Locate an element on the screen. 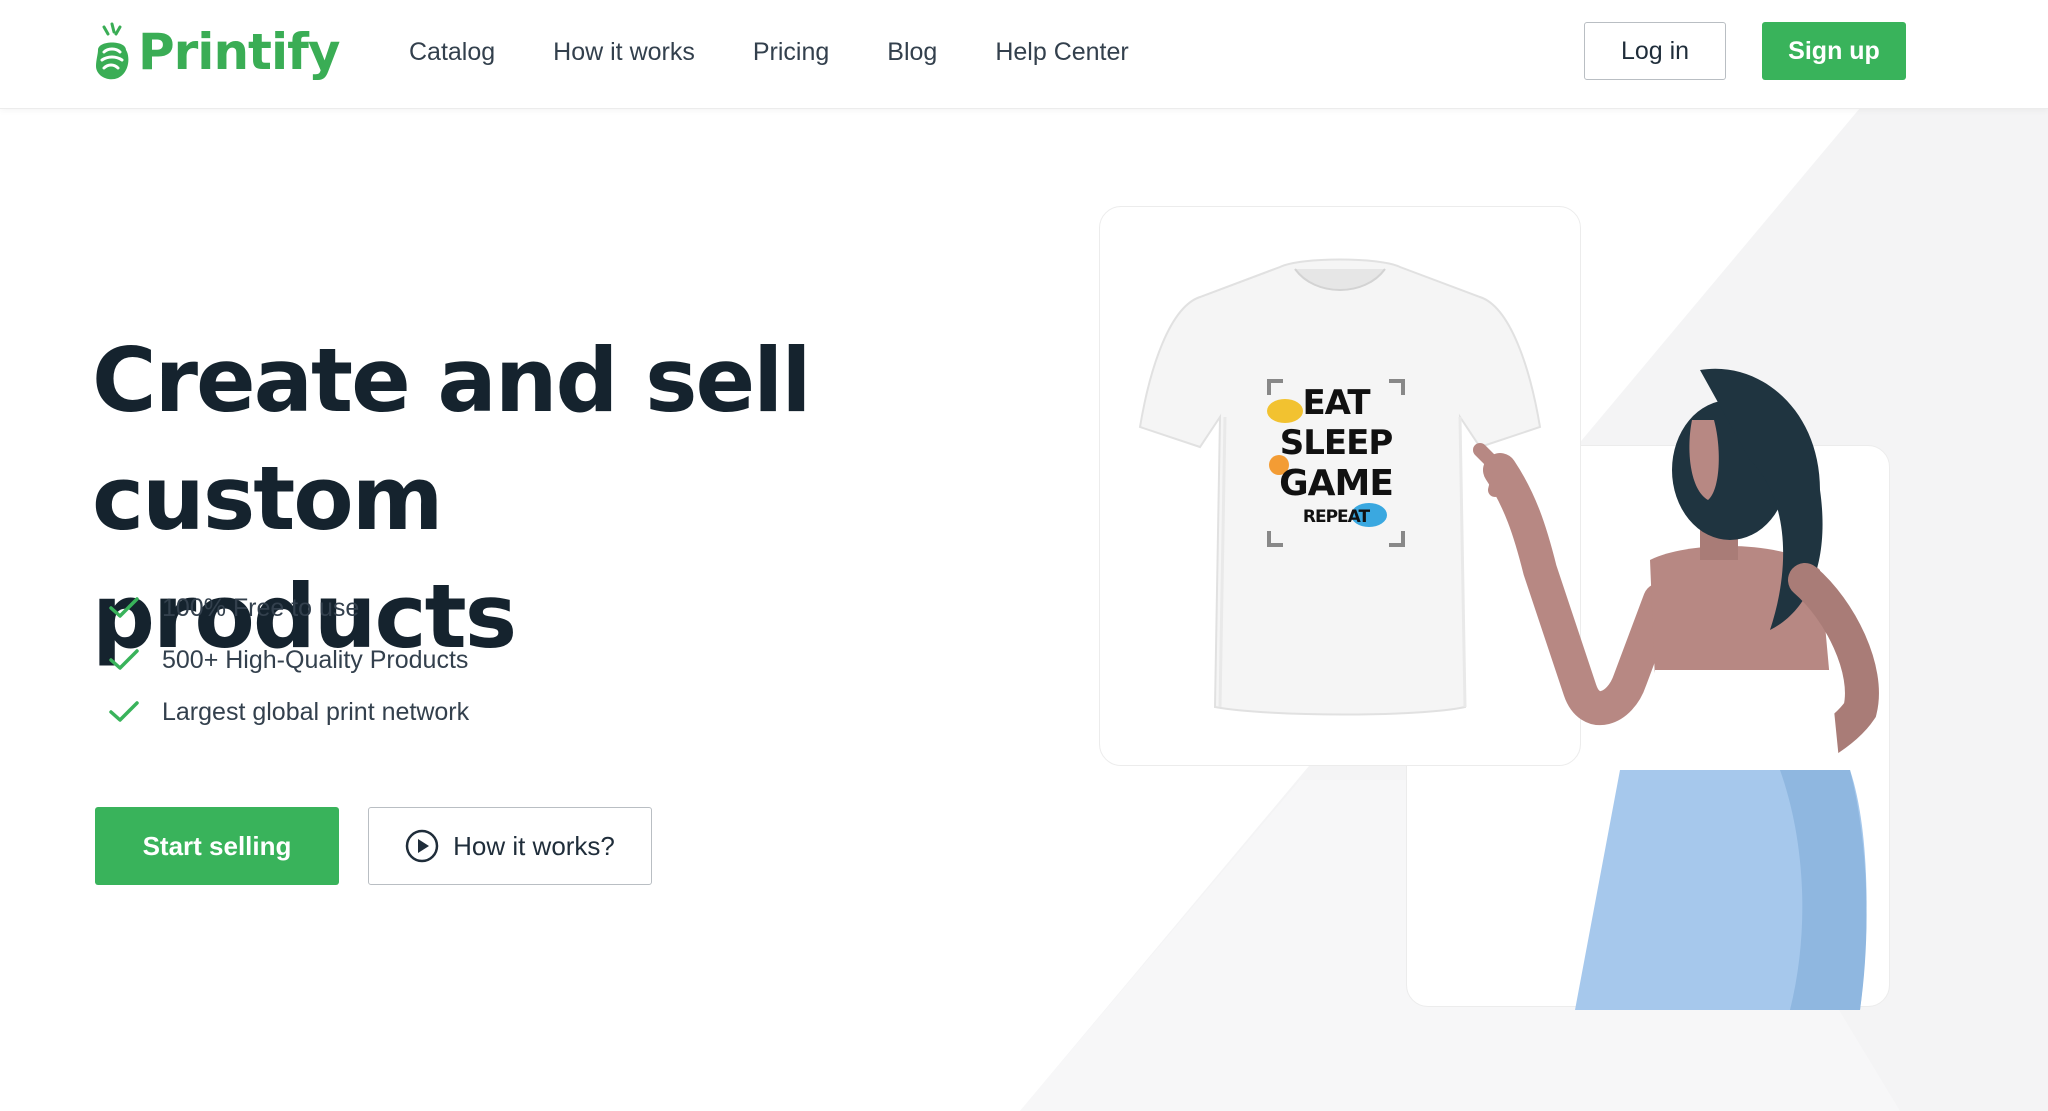  nav-pricing: Pricing is located at coordinates (791, 52).